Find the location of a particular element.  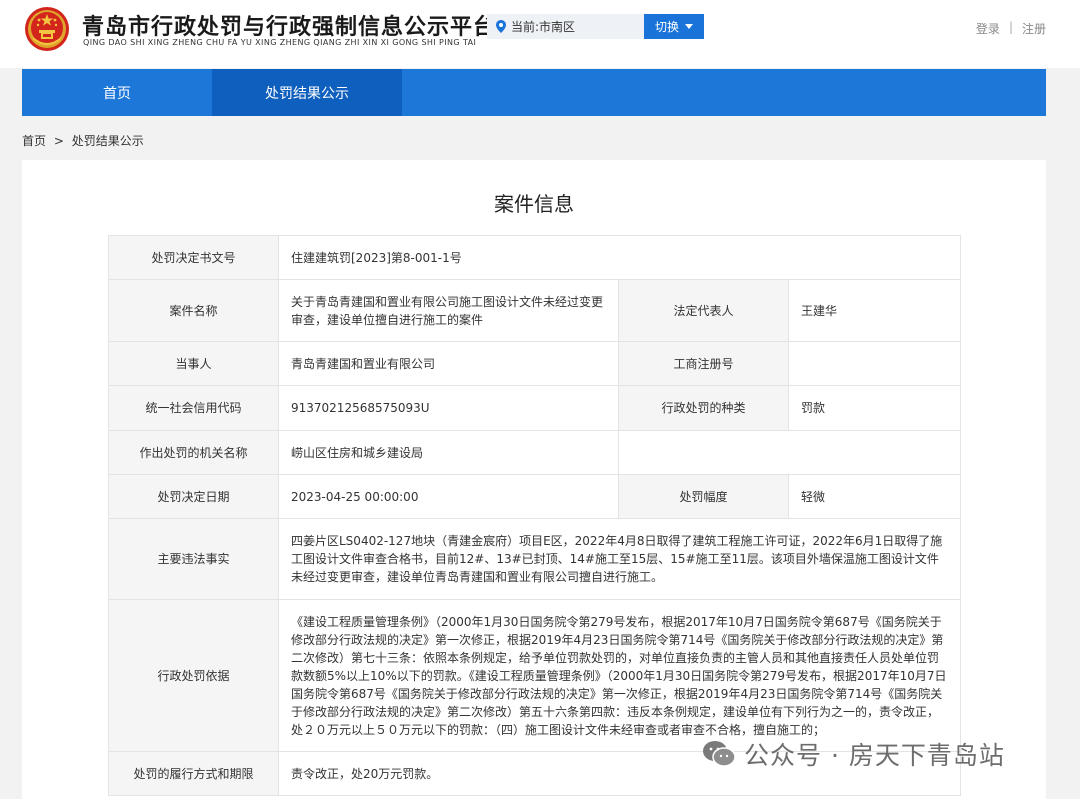

breadcrumb: 首页 > 处罚结果公示 is located at coordinates (83, 140).